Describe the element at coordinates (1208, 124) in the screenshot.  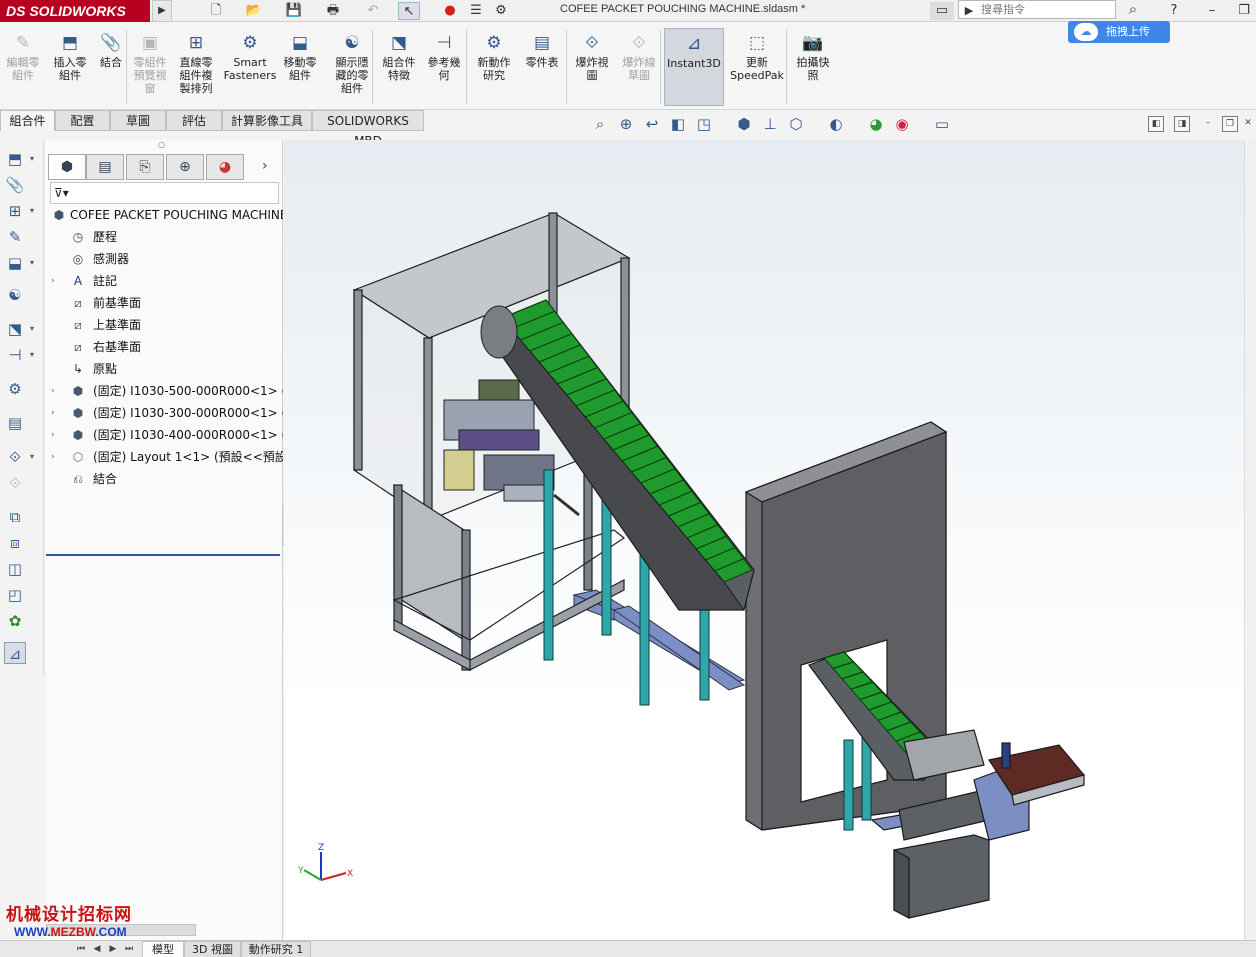
I see `doc-minimize-icon: –` at that location.